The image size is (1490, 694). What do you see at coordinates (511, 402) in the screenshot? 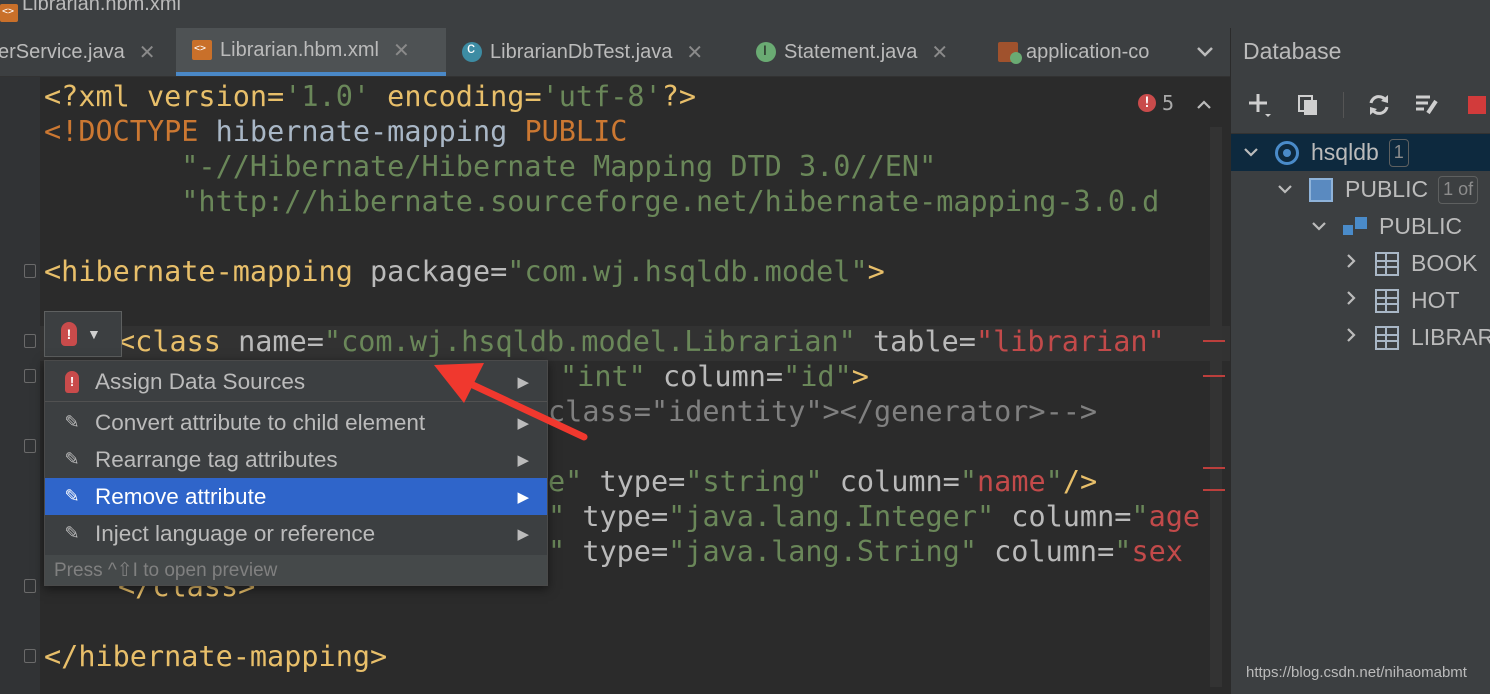
I see `red-arrow-annotation` at bounding box center [511, 402].